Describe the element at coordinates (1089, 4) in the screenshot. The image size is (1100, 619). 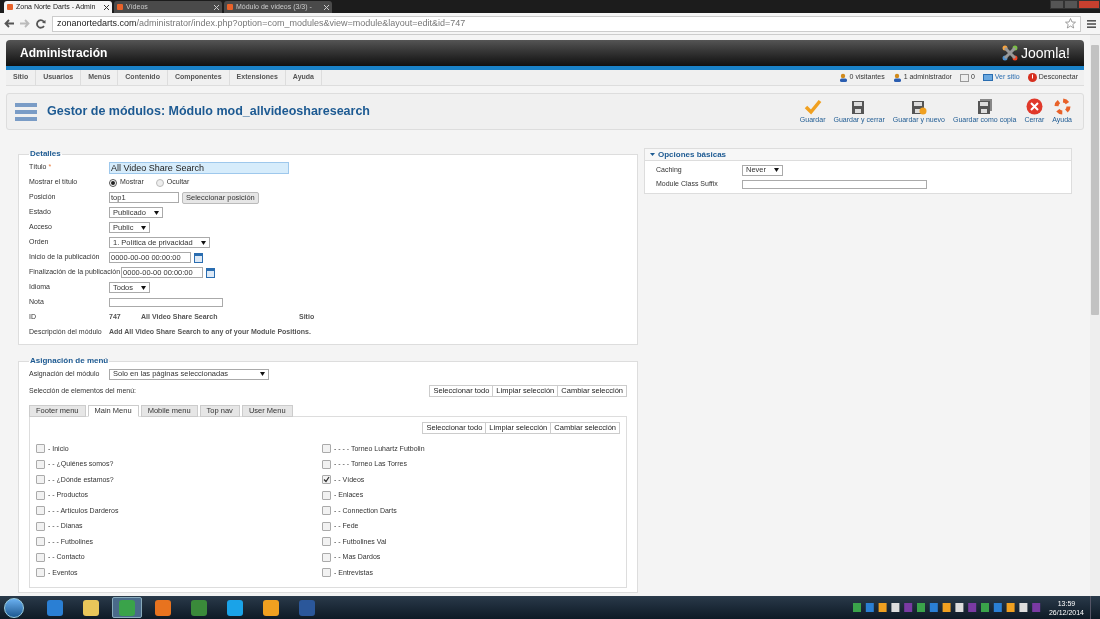
I see `window-close-button` at that location.